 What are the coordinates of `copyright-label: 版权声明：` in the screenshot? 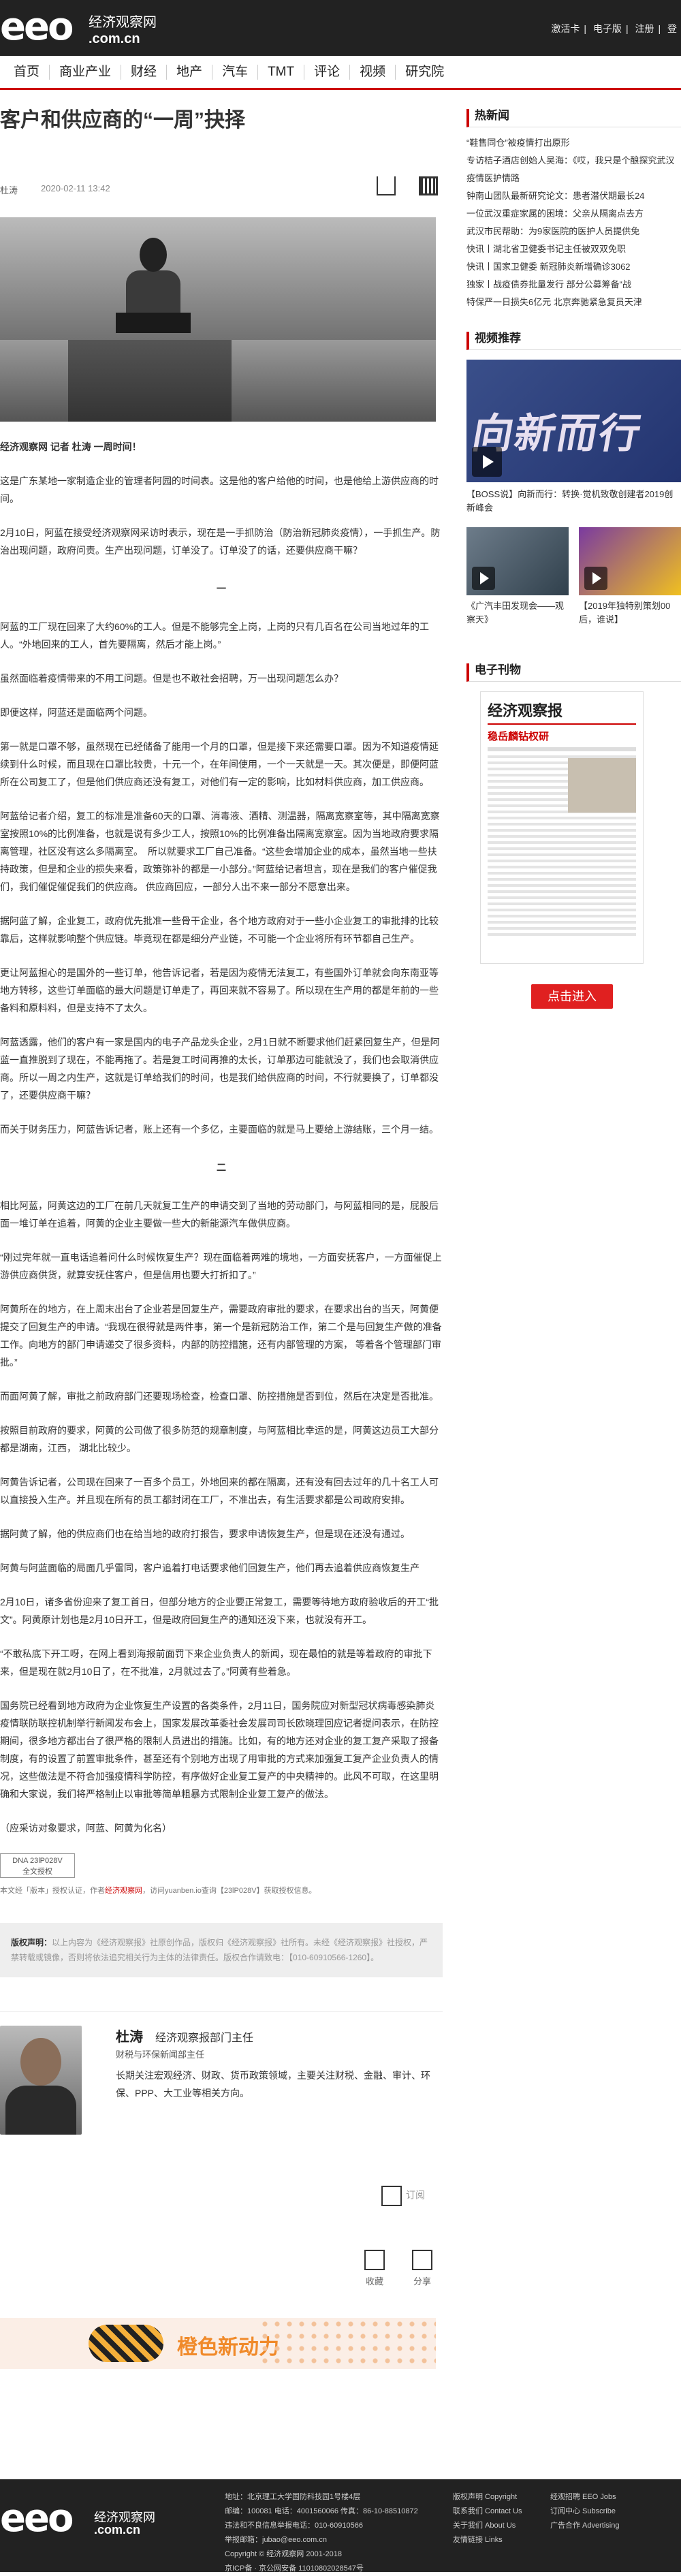 It's located at (32, 1942).